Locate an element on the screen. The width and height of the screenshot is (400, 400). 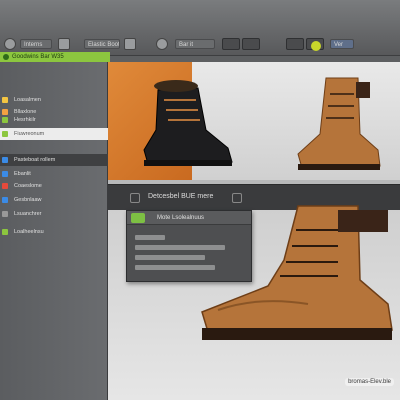
sidebar-item-label: Fiuwreonum is located at coordinates (29, 134).